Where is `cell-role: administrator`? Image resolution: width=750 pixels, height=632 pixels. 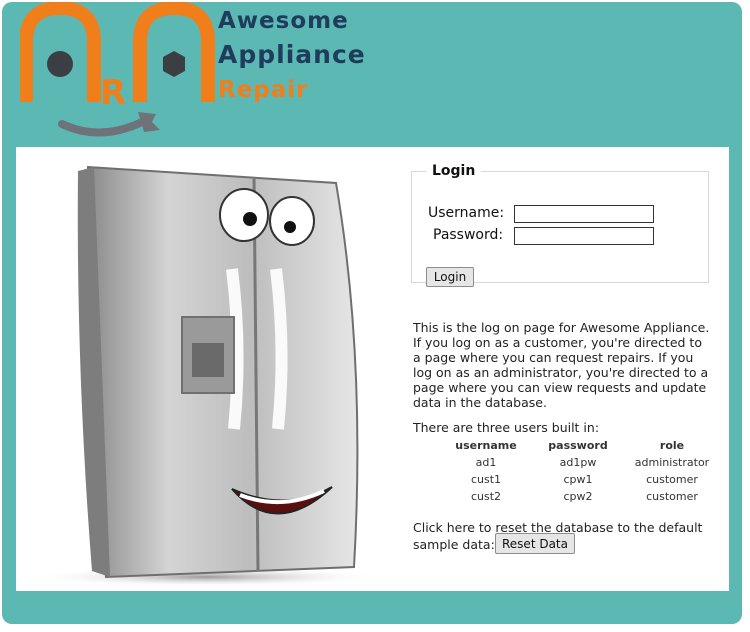 cell-role: administrator is located at coordinates (672, 462).